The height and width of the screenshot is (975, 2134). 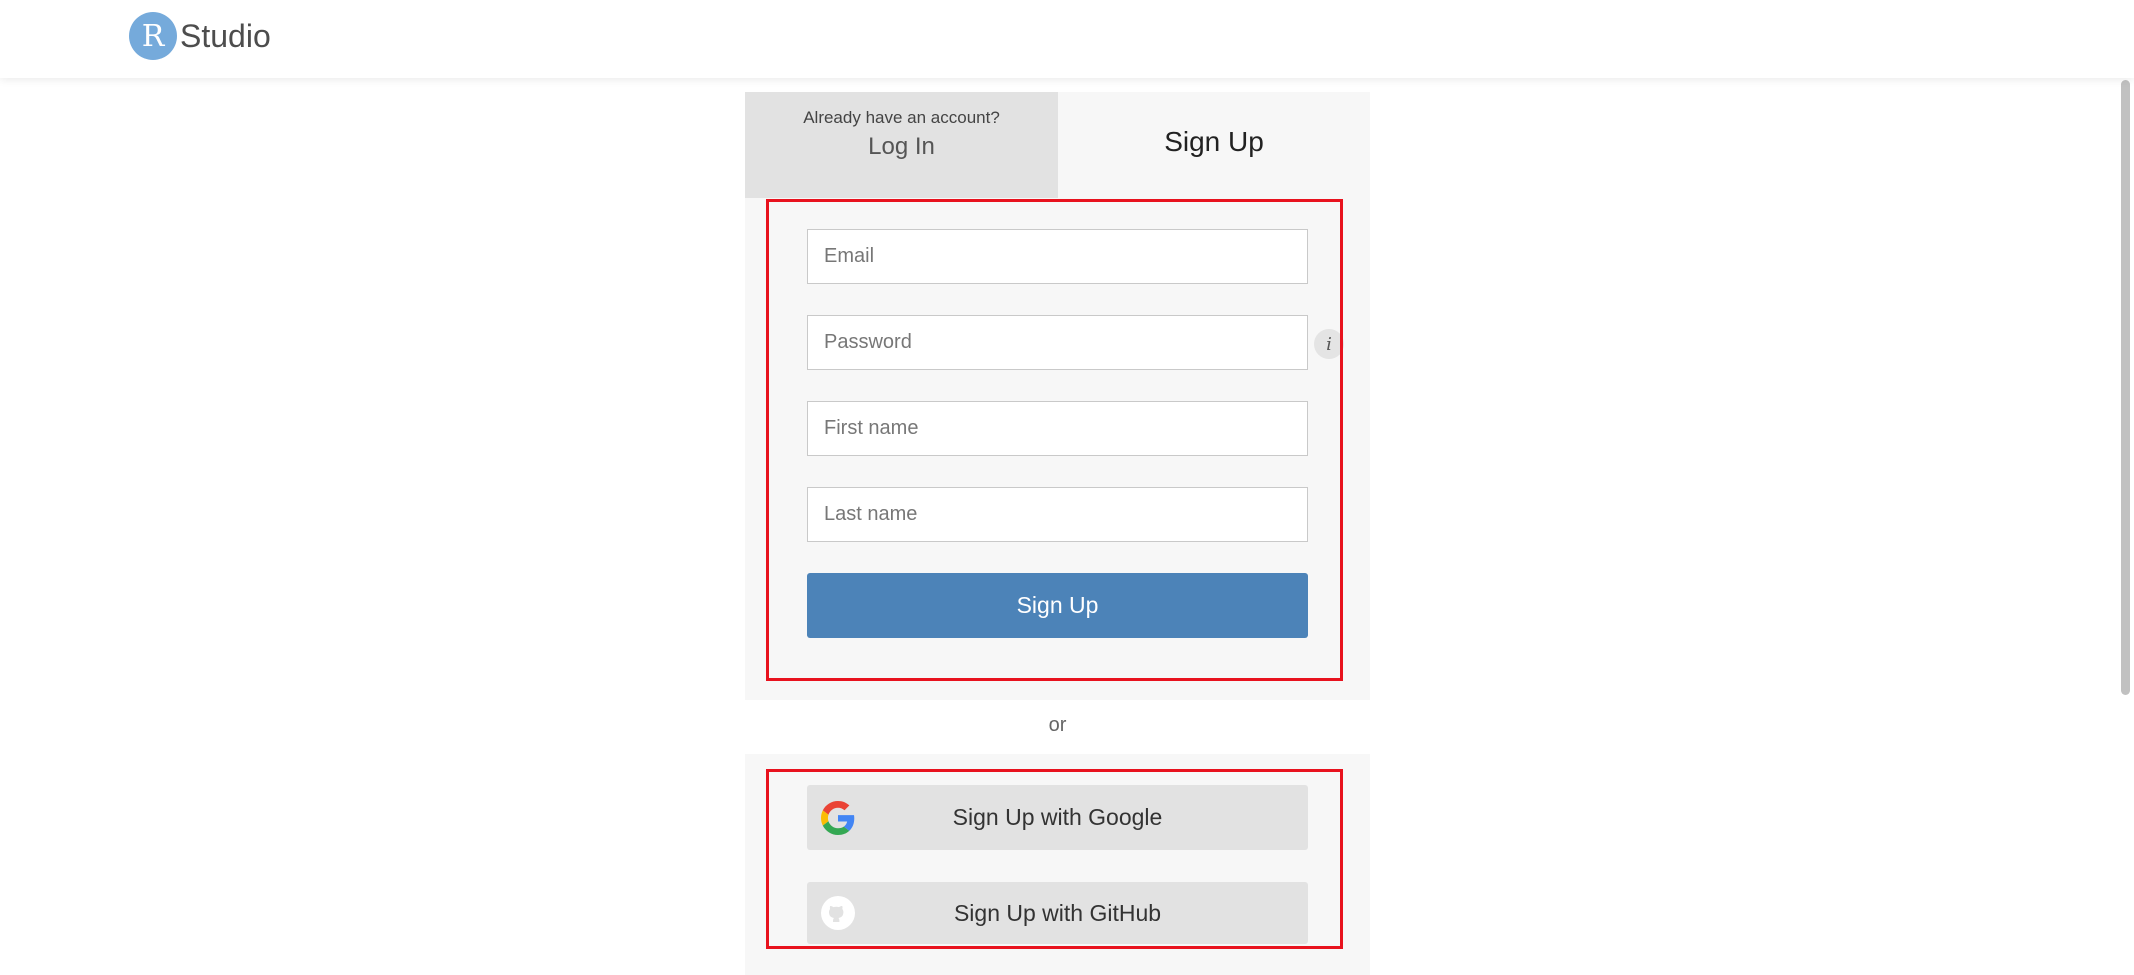 I want to click on rstudio-logo: R Studio, so click(x=200, y=36).